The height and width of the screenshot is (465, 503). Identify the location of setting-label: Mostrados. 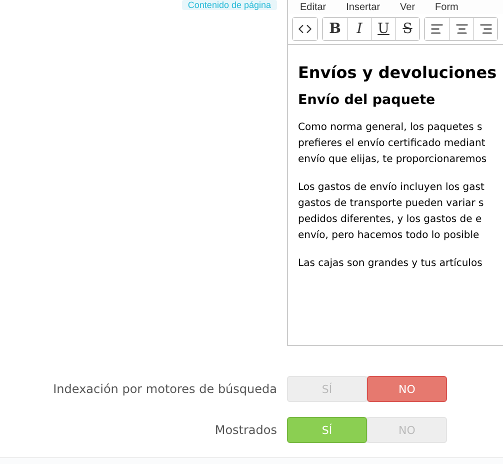
(245, 430).